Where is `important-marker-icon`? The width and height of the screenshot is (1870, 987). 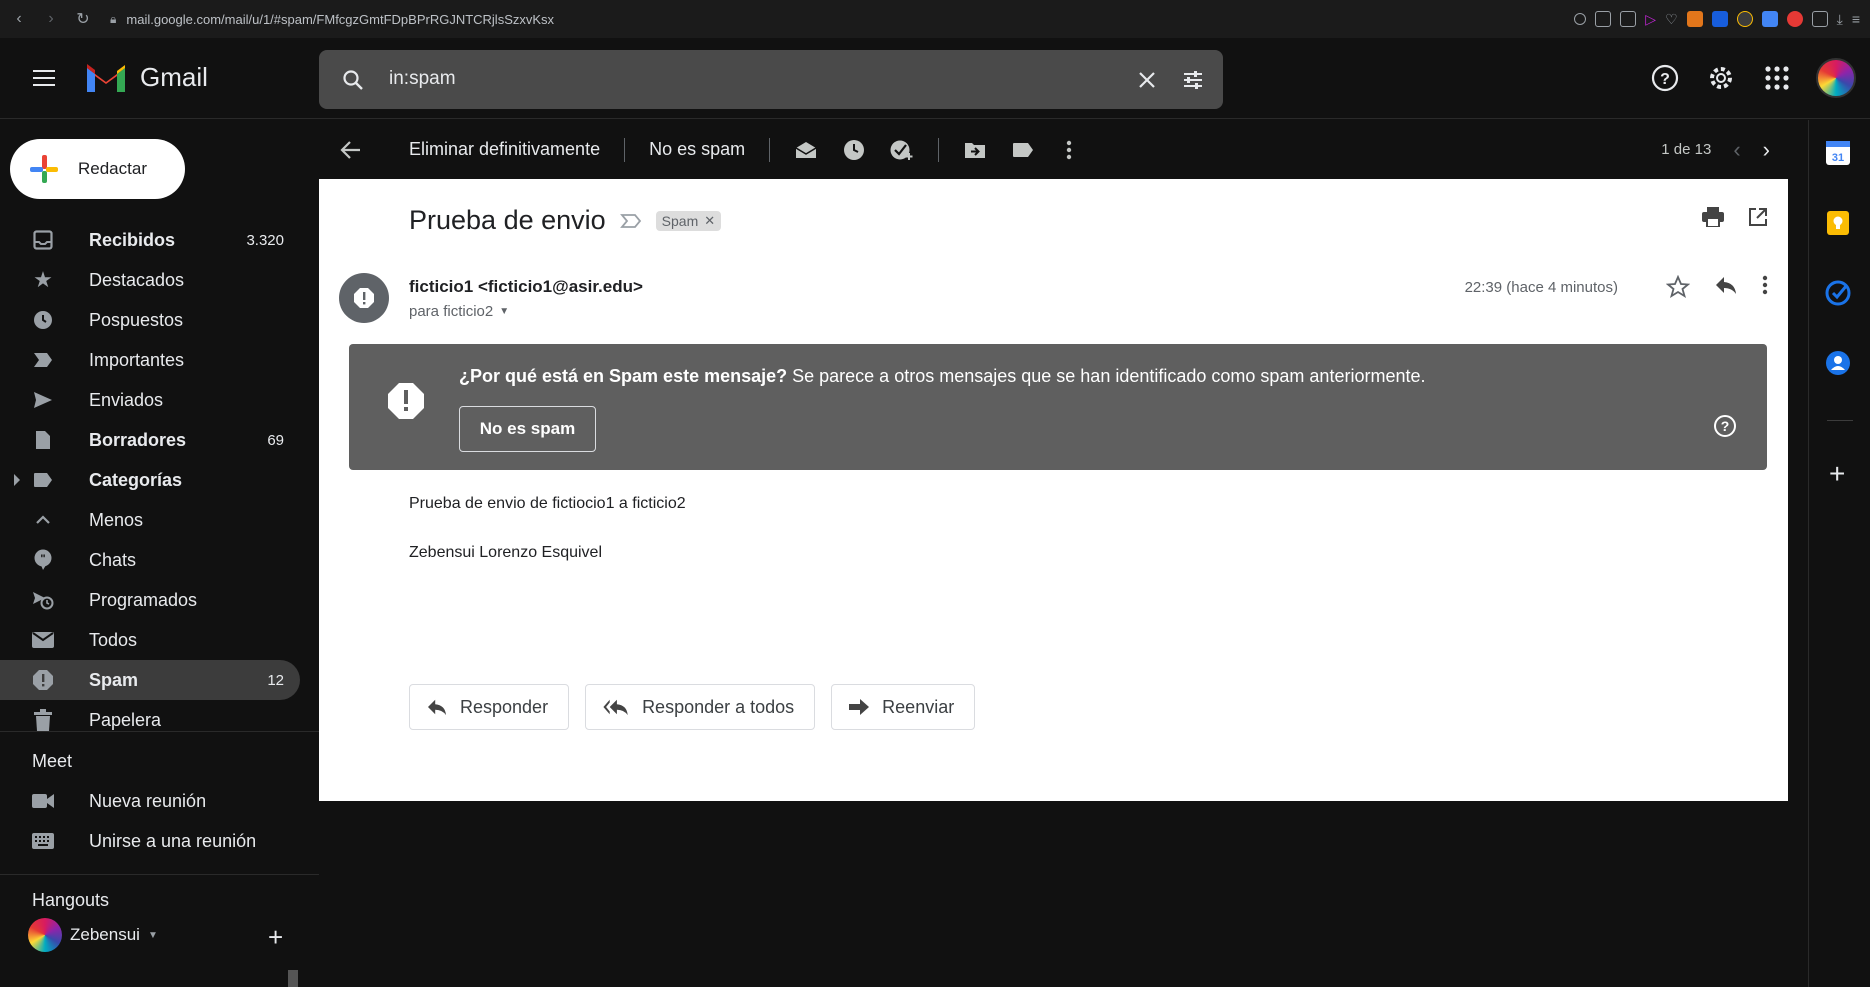 important-marker-icon is located at coordinates (630, 221).